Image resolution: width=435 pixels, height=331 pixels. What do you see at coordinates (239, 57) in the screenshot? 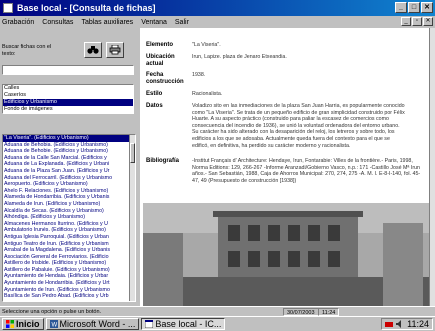
I see `ubicacion-value: Irun, Lapize. plaza de Jenaro Etxeandia.` at bounding box center [239, 57].